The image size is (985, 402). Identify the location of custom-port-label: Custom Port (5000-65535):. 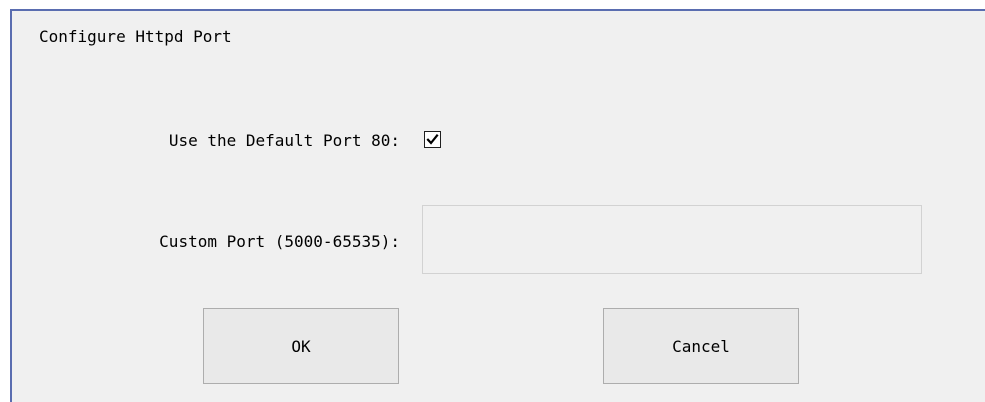
(279, 241).